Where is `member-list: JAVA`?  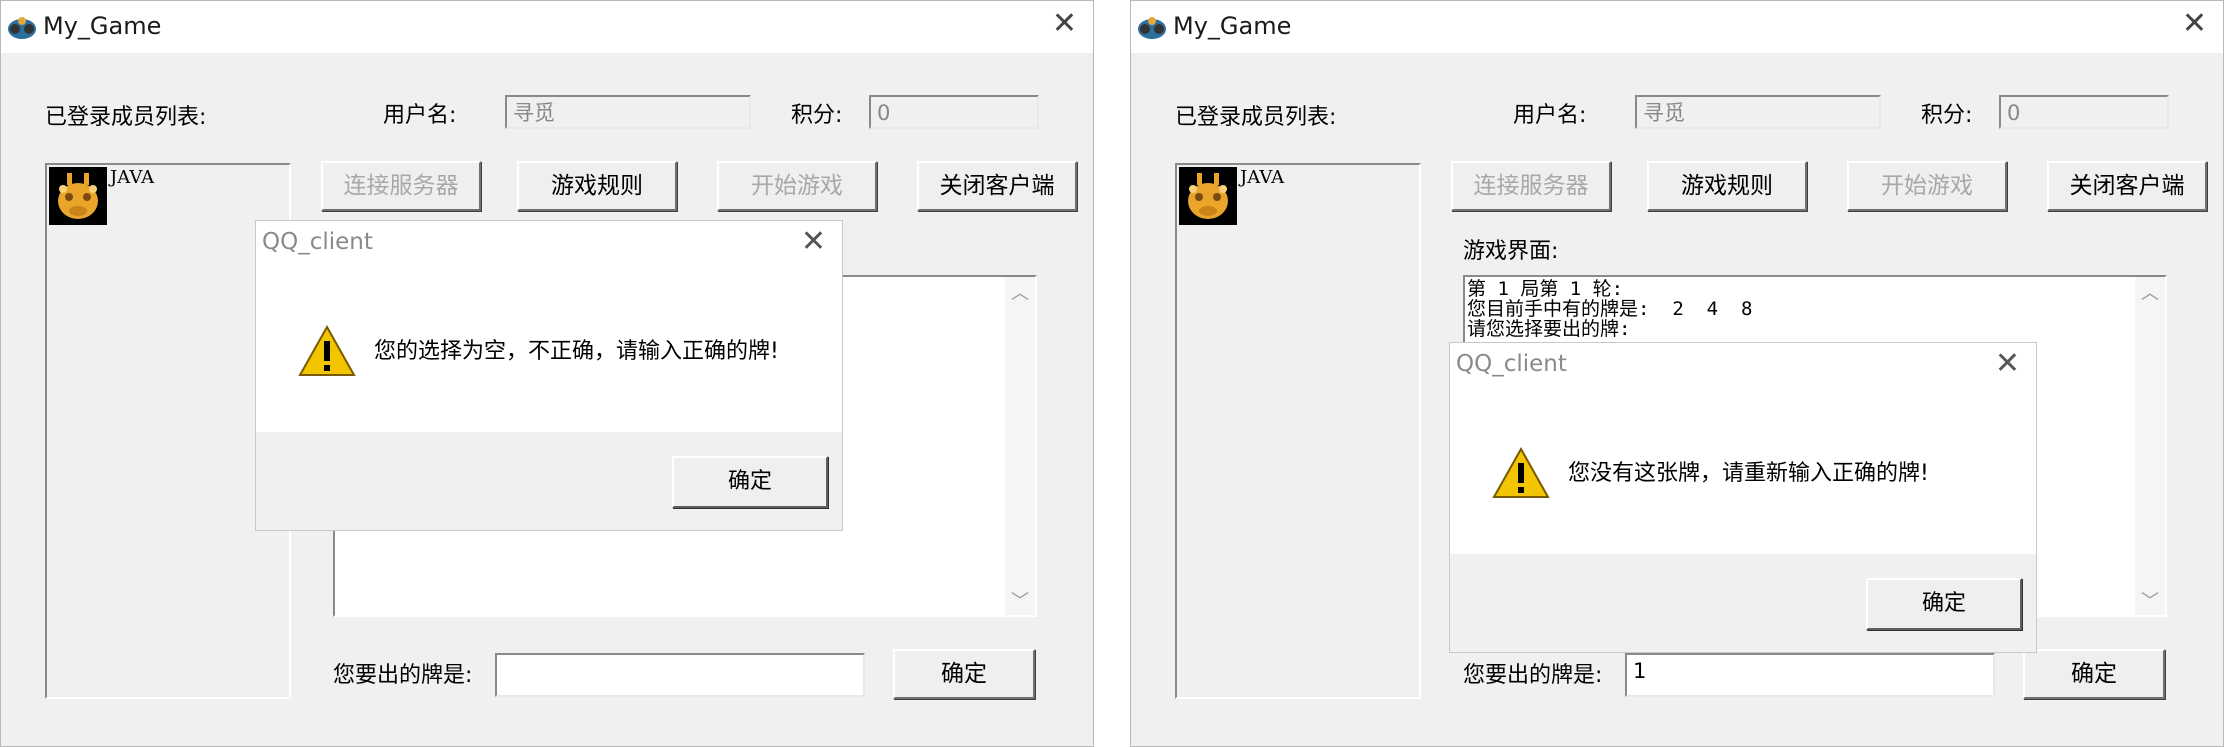
member-list: JAVA is located at coordinates (1298, 431).